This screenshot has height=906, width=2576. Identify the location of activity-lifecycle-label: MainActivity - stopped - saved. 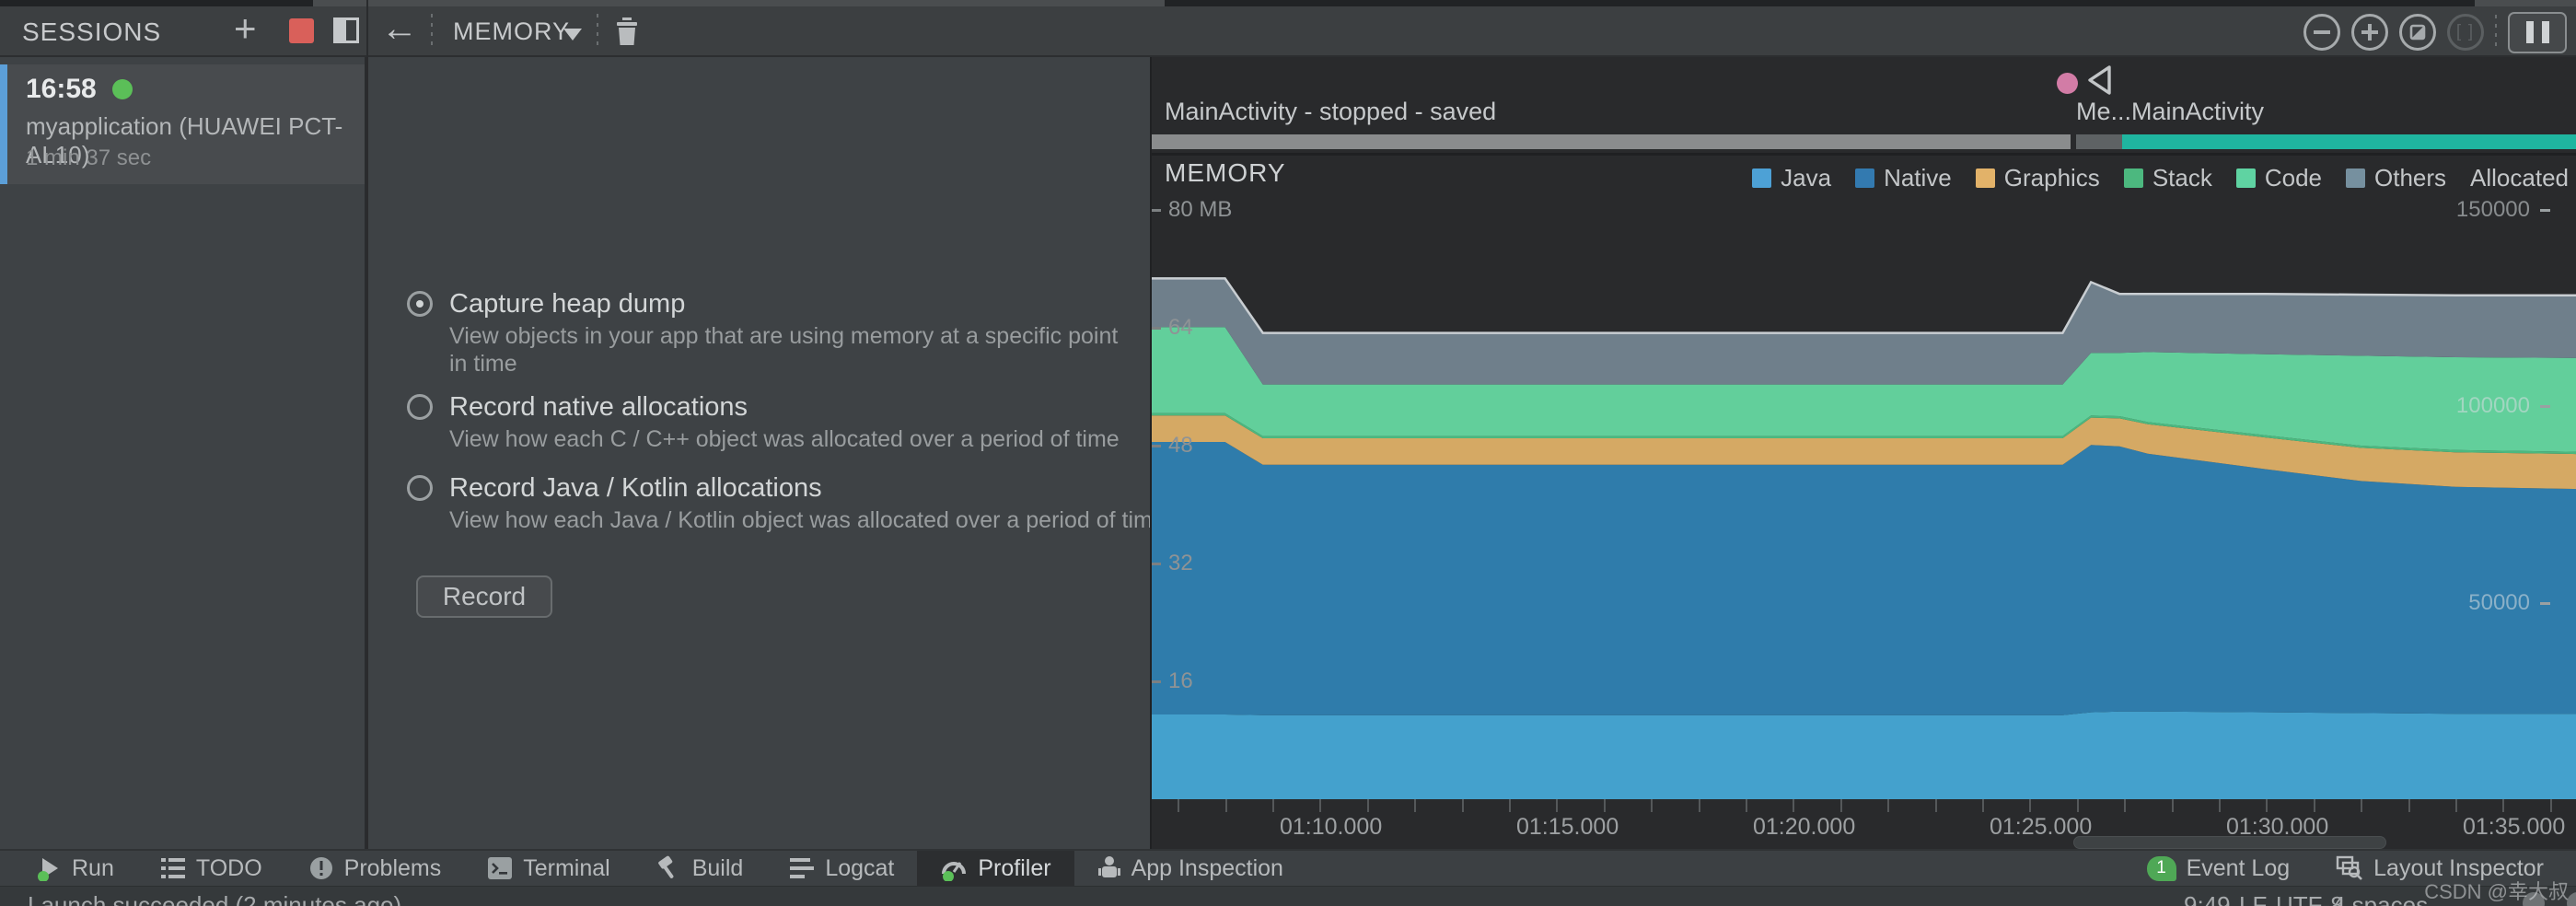
(1331, 111).